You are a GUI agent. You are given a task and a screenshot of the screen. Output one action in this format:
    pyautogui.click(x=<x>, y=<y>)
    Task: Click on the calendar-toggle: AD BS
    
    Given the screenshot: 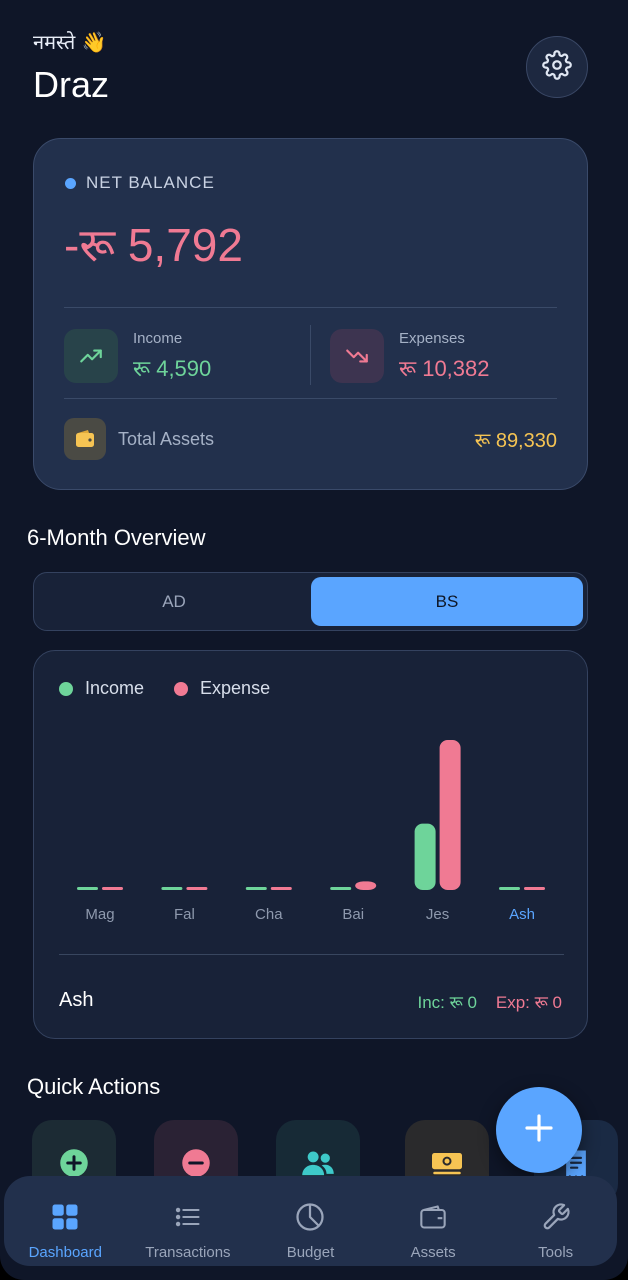 What is the action you would take?
    pyautogui.click(x=310, y=601)
    